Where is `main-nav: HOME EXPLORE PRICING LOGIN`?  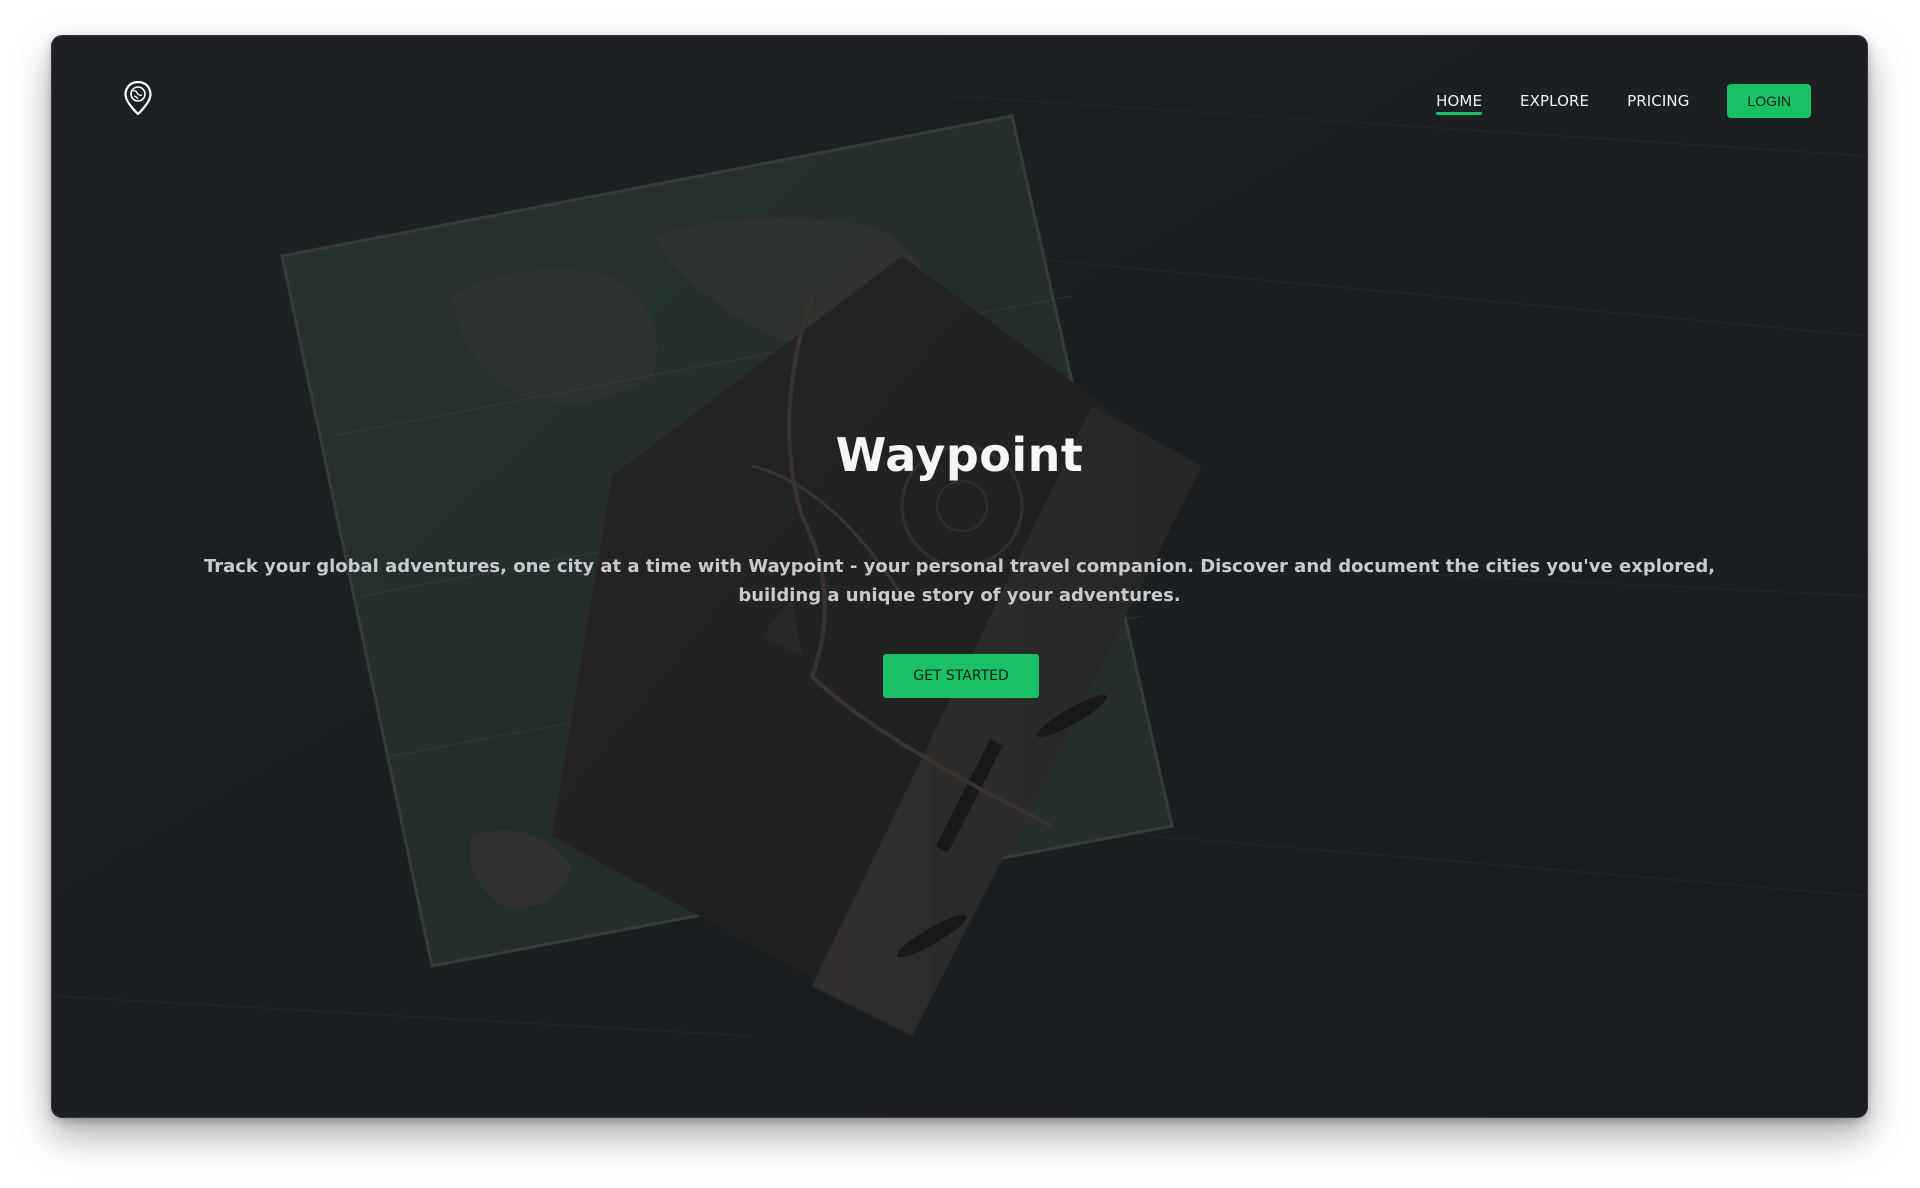
main-nav: HOME EXPLORE PRICING LOGIN is located at coordinates (1623, 101).